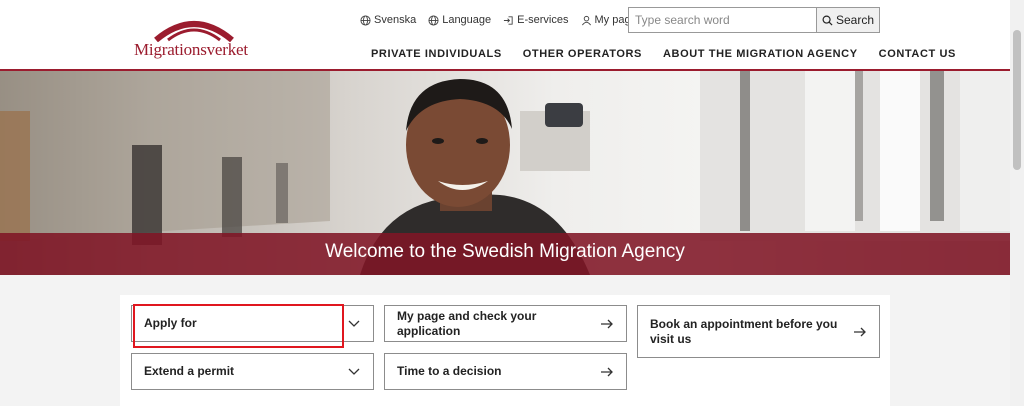 This screenshot has height=406, width=1024. I want to click on search-form: Search, so click(754, 20).